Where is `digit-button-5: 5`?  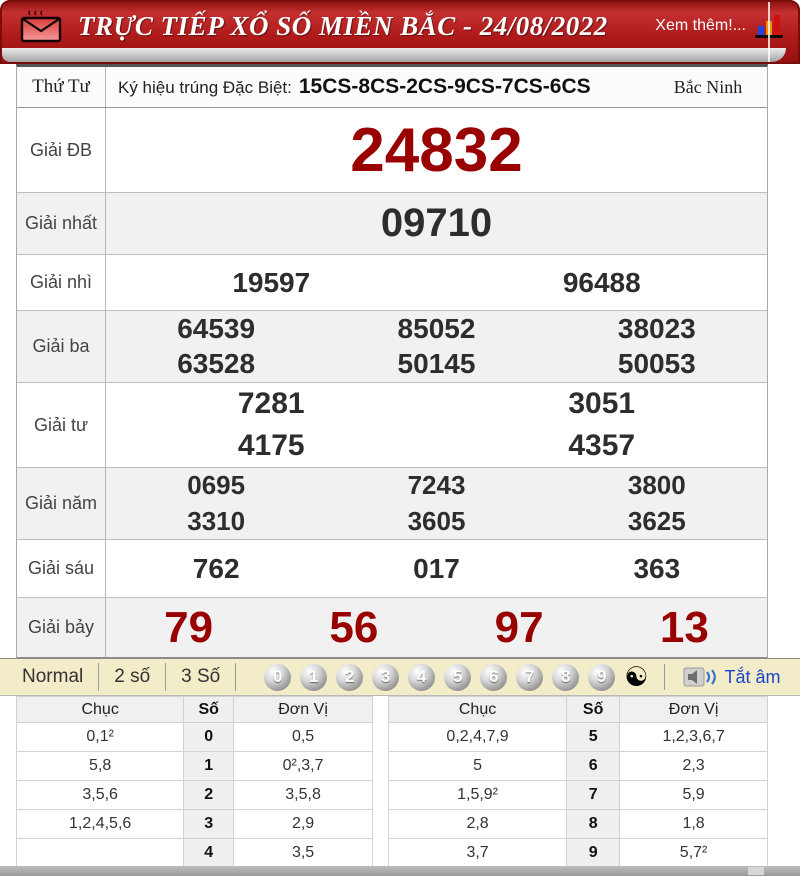
digit-button-5: 5 is located at coordinates (458, 677).